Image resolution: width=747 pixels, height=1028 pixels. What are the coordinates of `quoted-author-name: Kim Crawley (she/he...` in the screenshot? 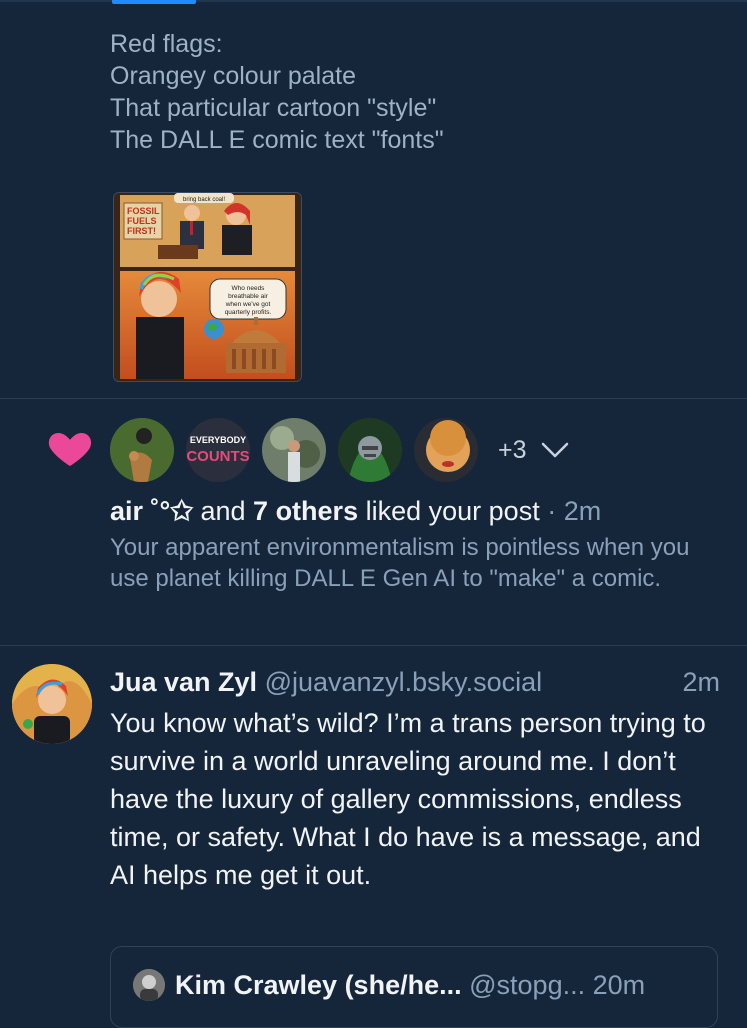 It's located at (318, 985).